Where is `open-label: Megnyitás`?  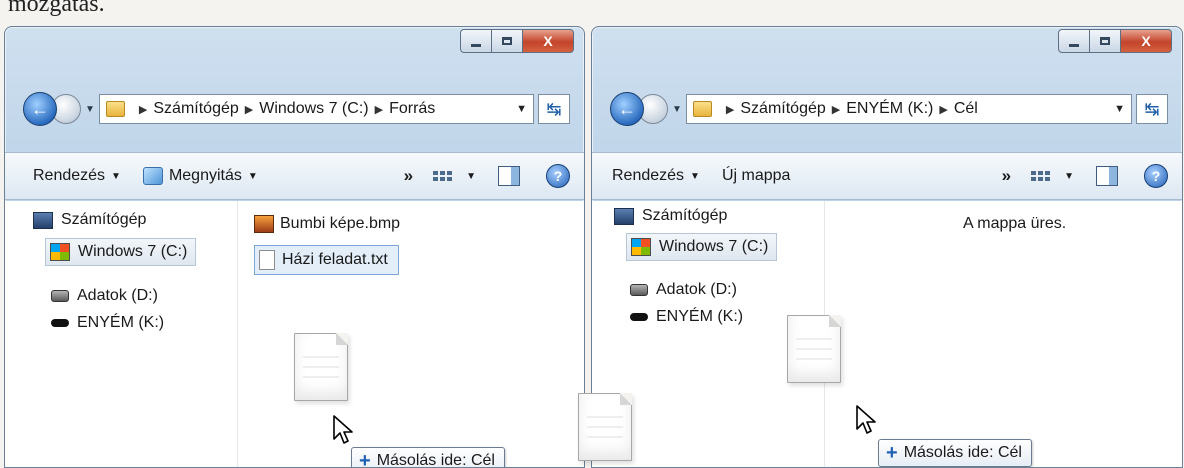
open-label: Megnyitás is located at coordinates (205, 175).